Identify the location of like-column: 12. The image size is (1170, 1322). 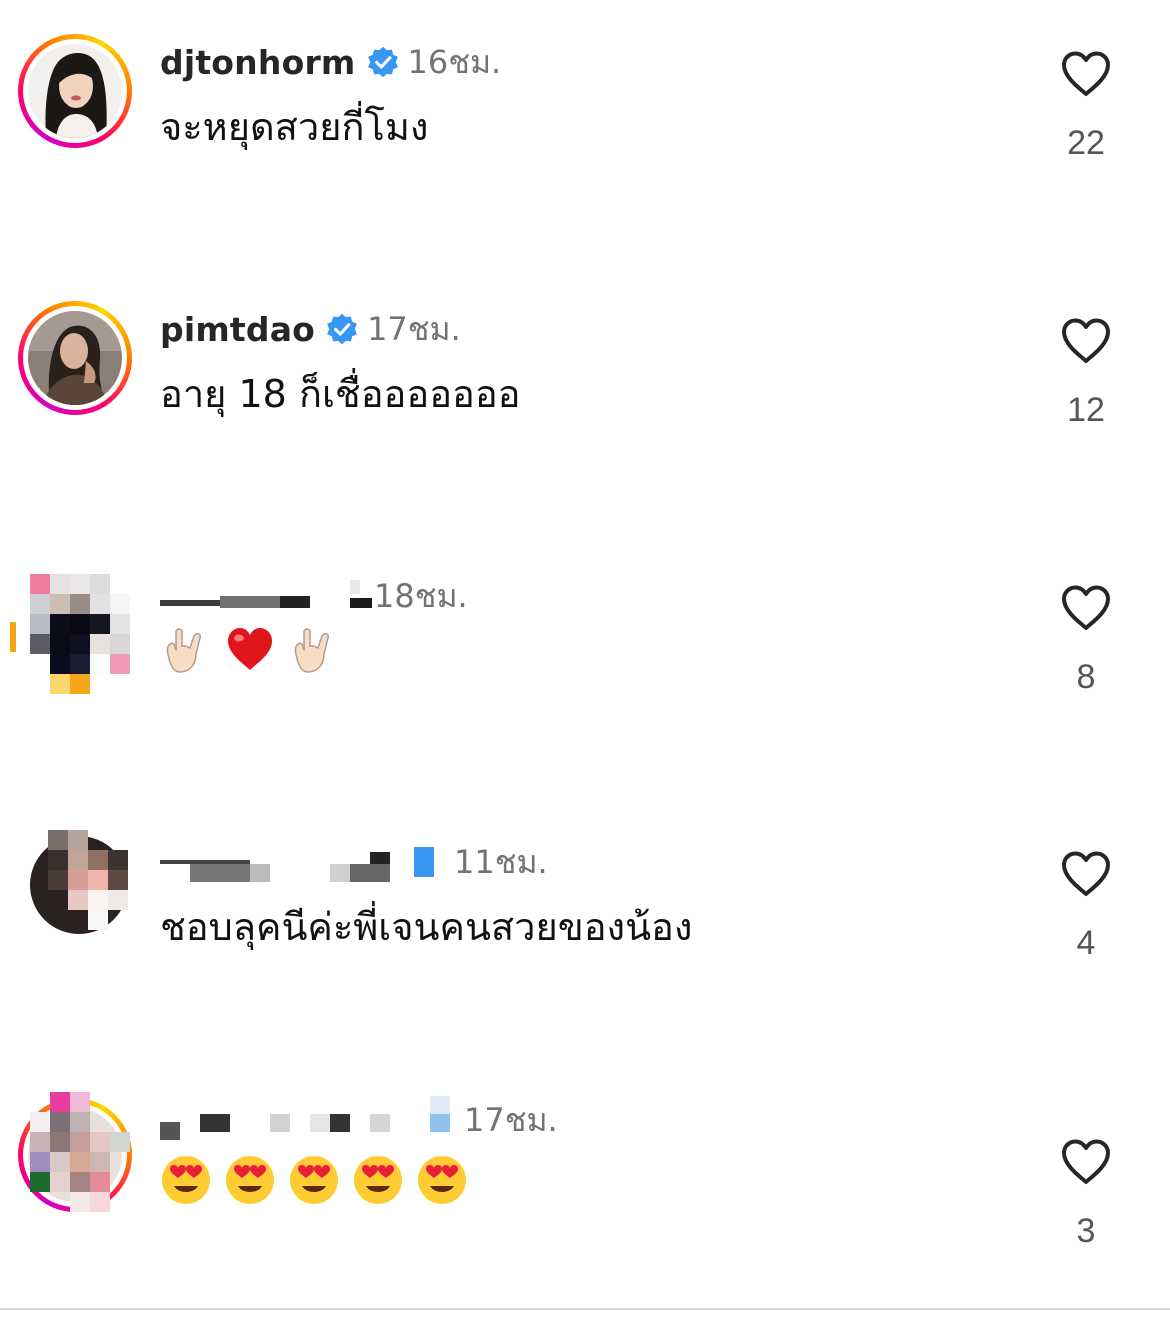
(1086, 373).